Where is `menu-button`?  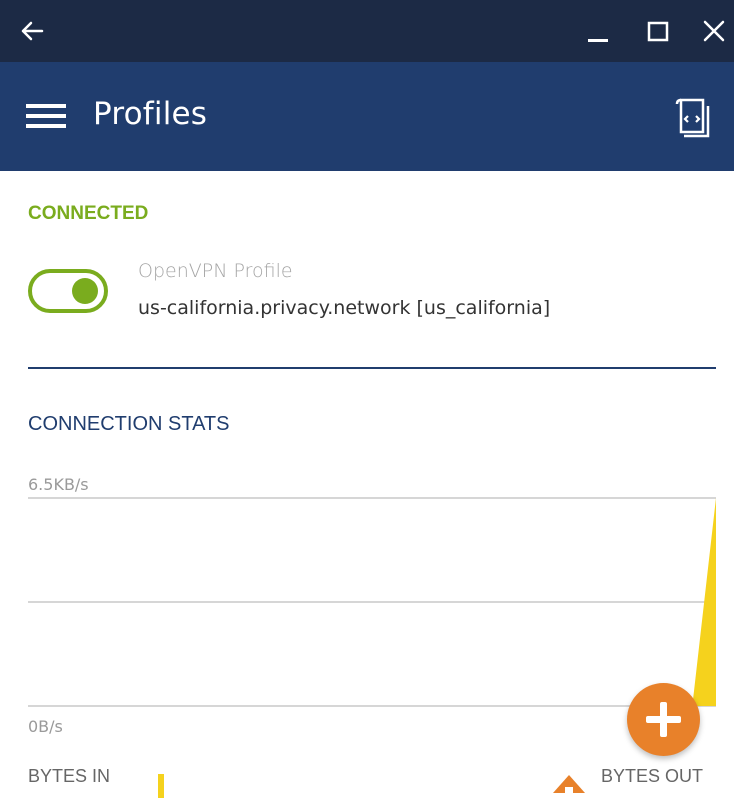
menu-button is located at coordinates (46, 116).